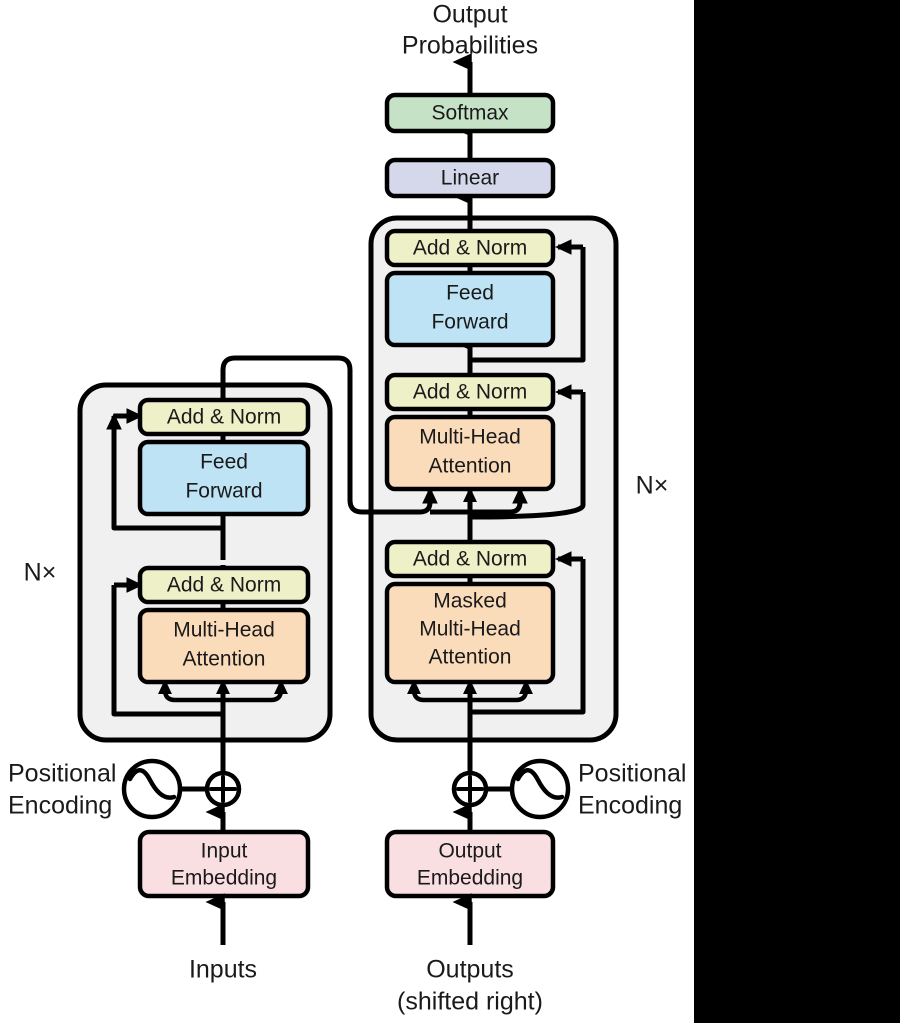 Image resolution: width=900 pixels, height=1023 pixels. I want to click on decoder-add-norm-bottom: Add & Norm, so click(470, 559).